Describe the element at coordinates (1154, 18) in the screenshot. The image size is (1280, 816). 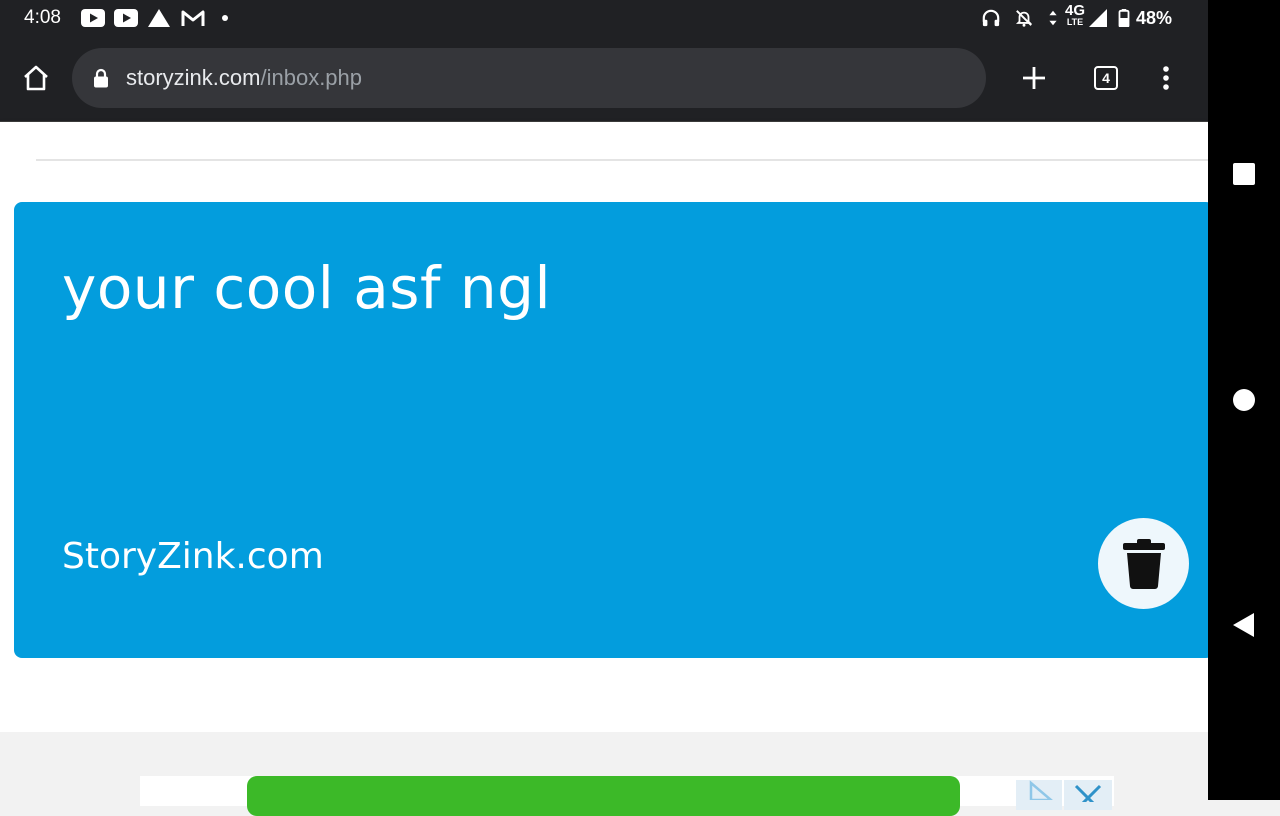
I see `battery-percent: 48%` at that location.